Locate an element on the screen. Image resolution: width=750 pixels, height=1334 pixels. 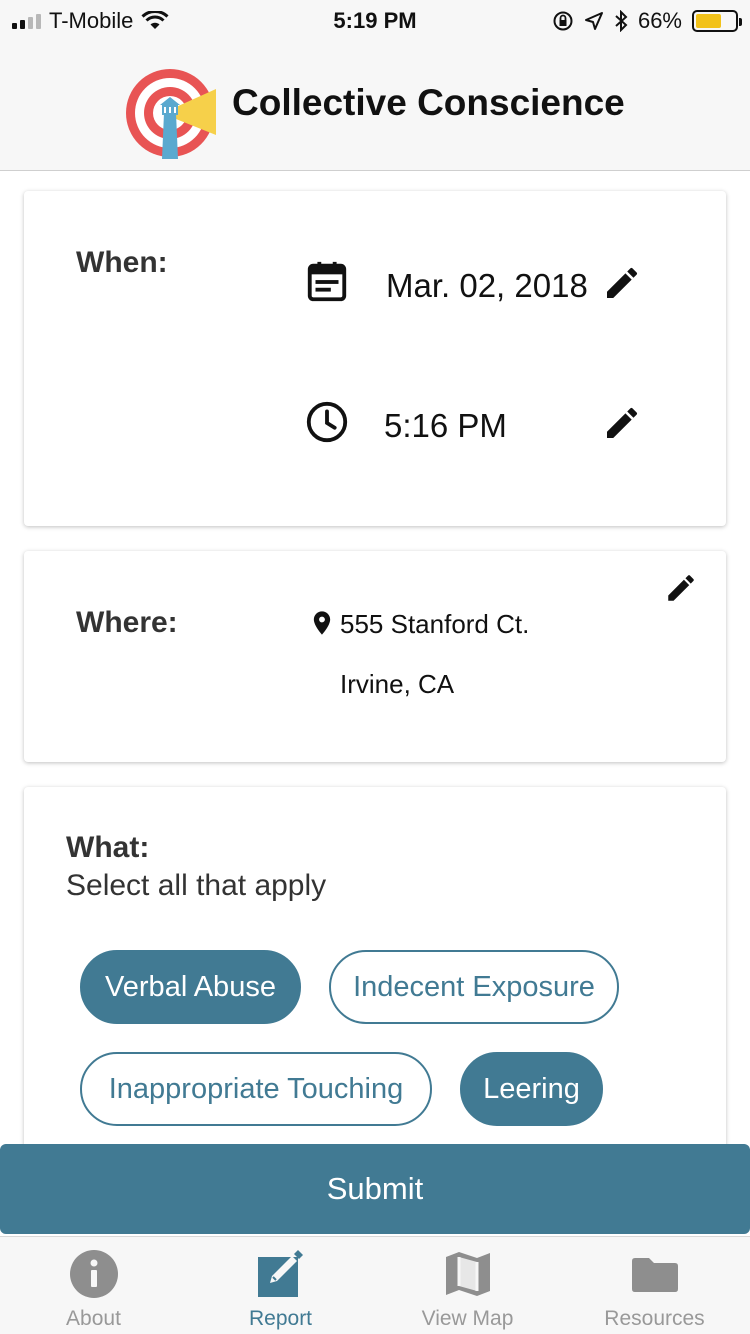
when-label: When: is located at coordinates (122, 262).